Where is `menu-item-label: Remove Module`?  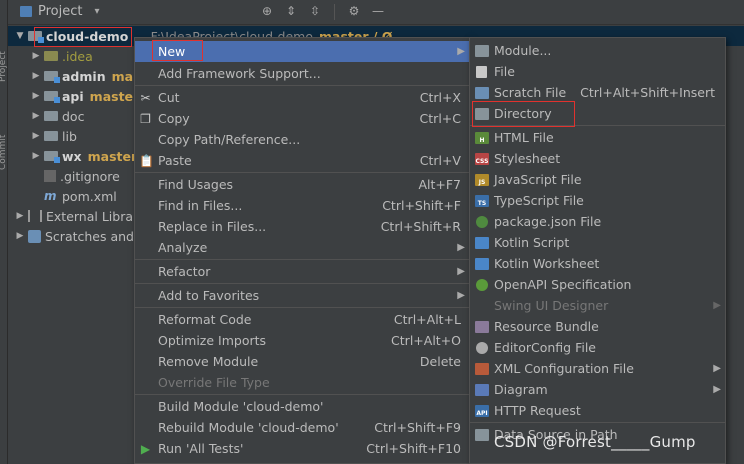 menu-item-label: Remove Module is located at coordinates (208, 361).